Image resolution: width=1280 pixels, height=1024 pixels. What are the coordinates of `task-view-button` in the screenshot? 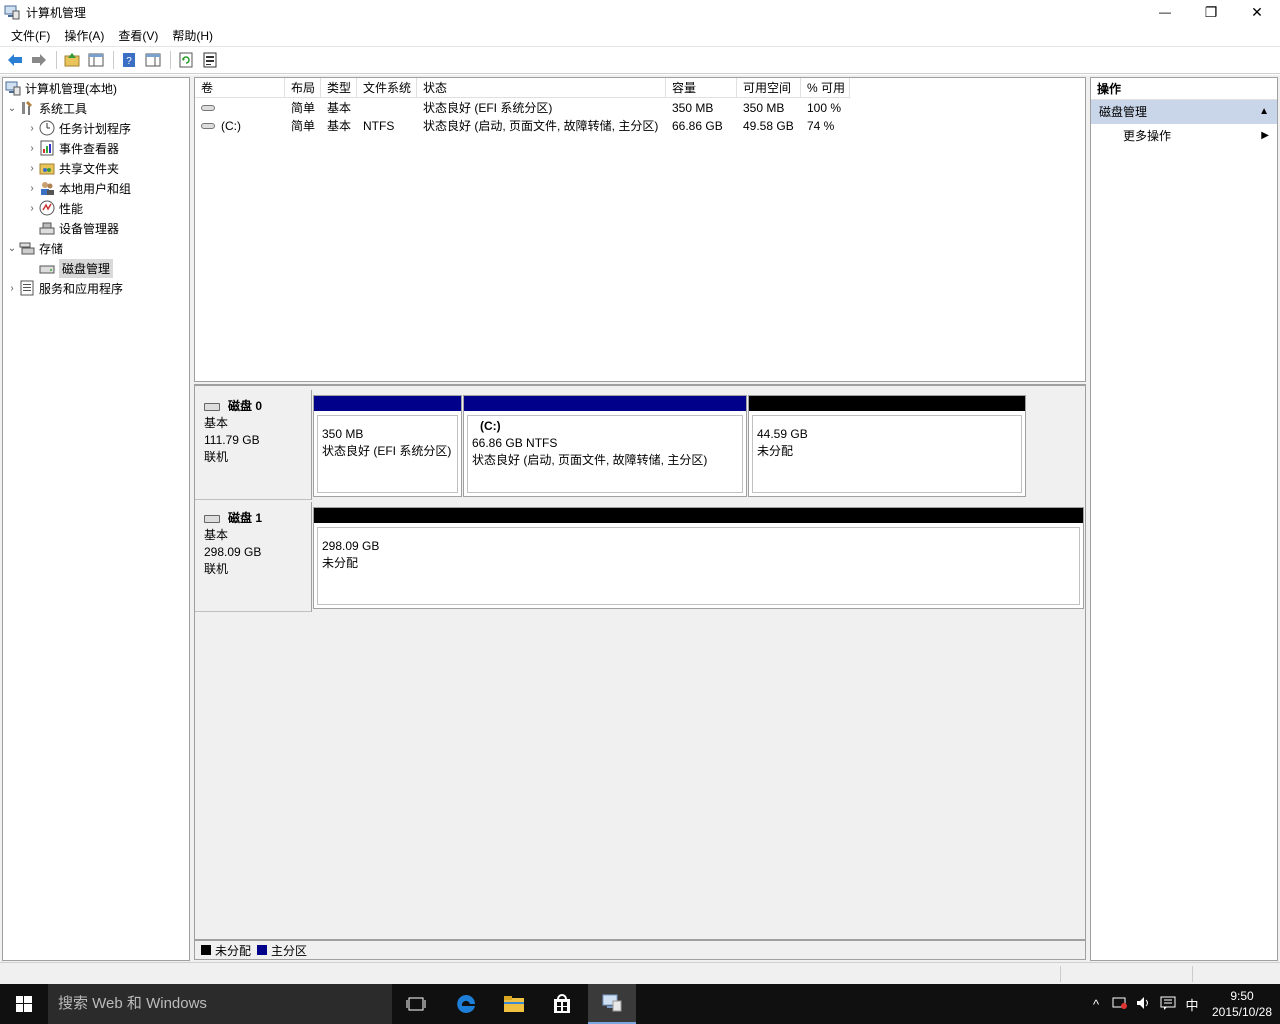 It's located at (416, 1004).